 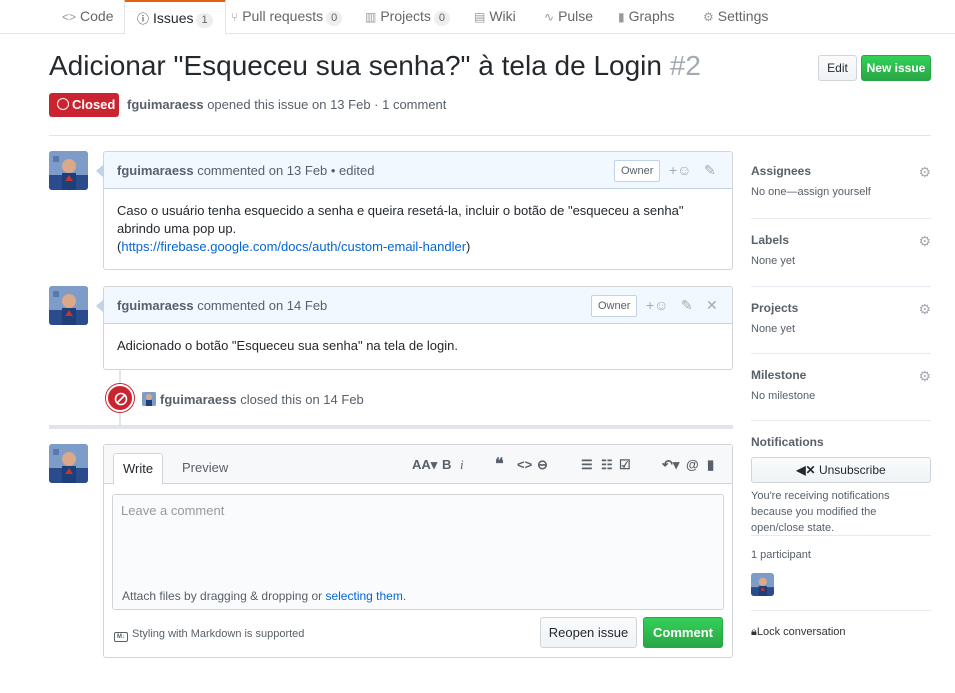 What do you see at coordinates (205, 469) in the screenshot?
I see `tab-preview: Preview` at bounding box center [205, 469].